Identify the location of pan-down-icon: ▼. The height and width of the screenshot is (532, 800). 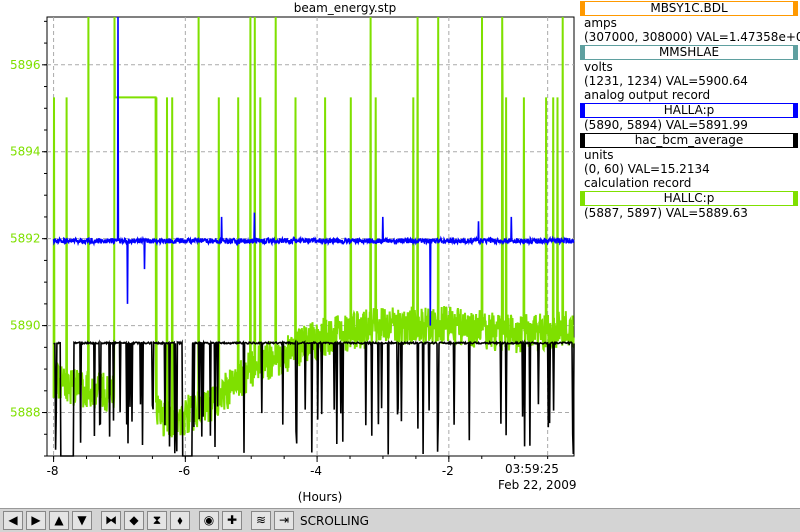
(82, 520).